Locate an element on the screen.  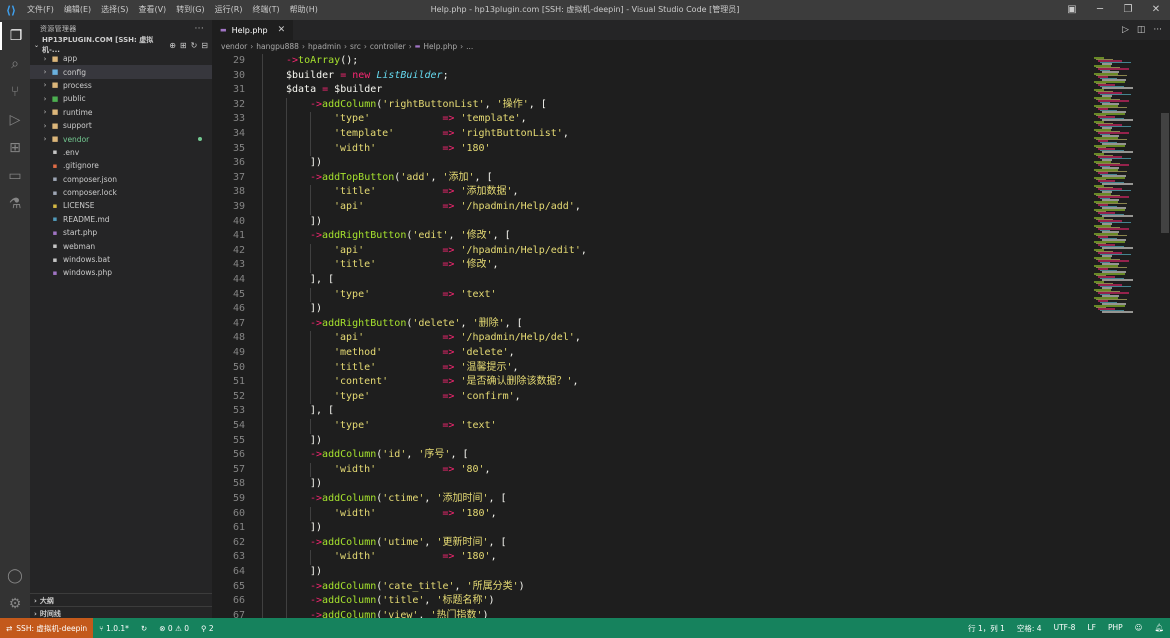
notifications-bell-icon: 🔔︎ is located at coordinates (1159, 628).